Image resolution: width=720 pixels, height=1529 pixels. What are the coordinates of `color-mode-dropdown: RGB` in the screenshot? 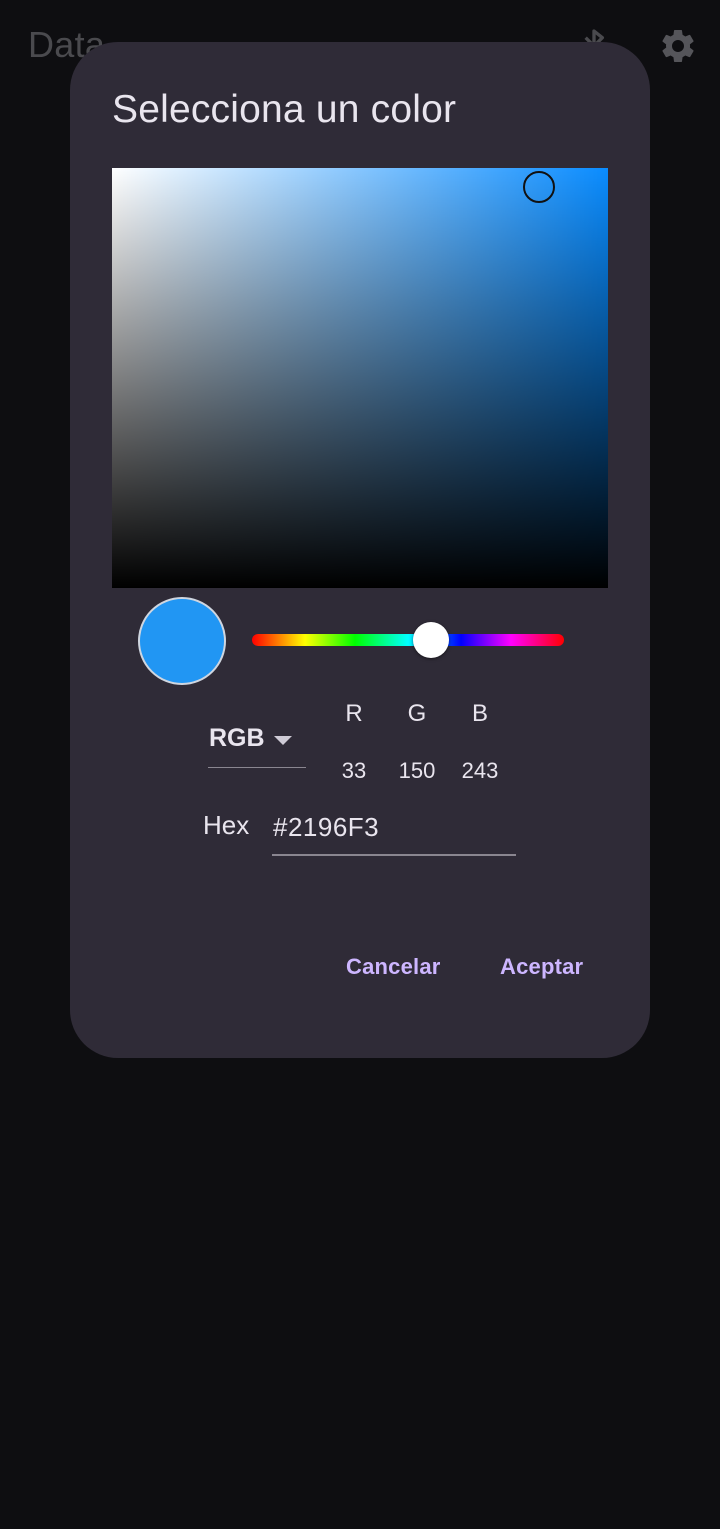 It's located at (257, 744).